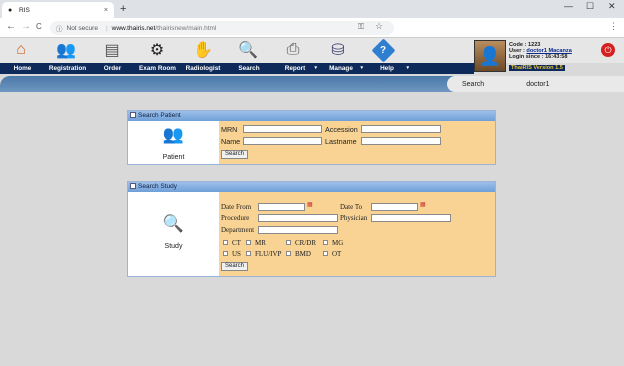  I want to click on status-pill: Search doctor1, so click(535, 84).